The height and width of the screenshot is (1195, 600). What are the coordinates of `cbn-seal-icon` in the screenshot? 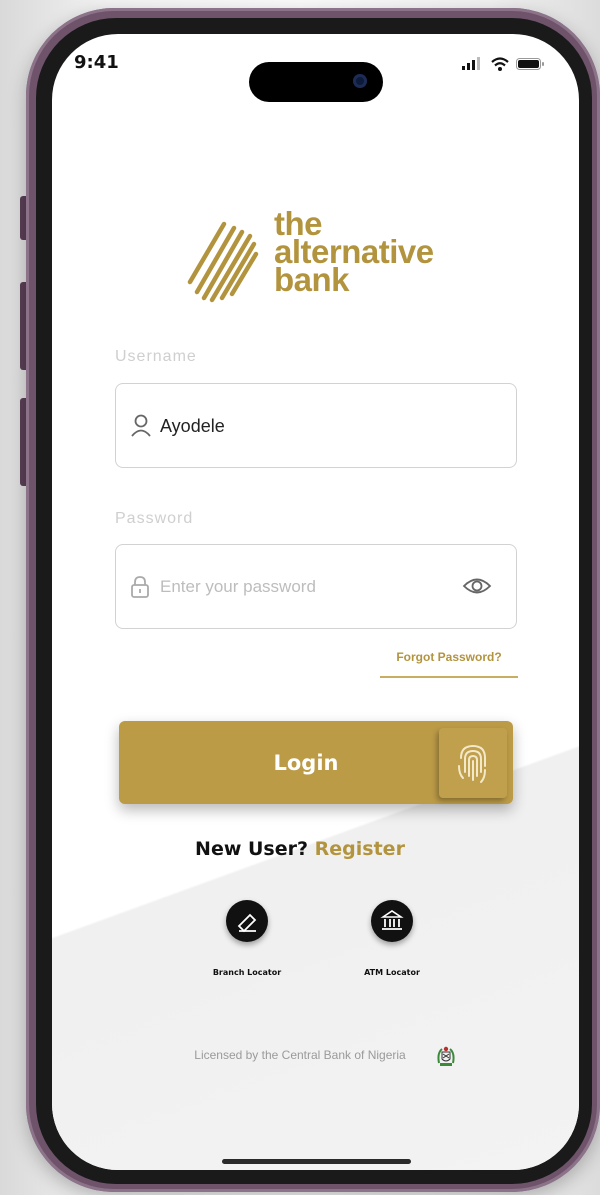 It's located at (446, 1056).